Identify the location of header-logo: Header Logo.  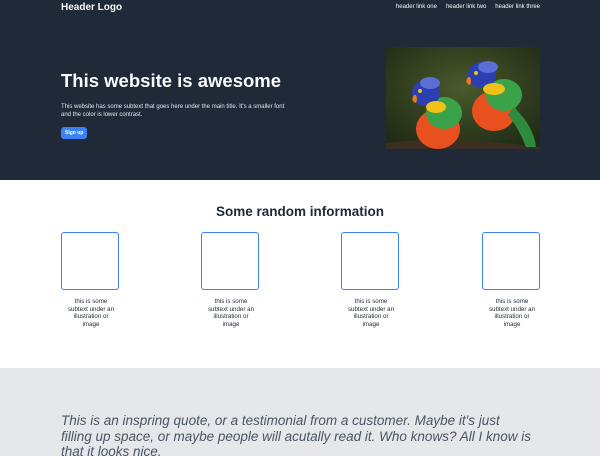
(91, 7).